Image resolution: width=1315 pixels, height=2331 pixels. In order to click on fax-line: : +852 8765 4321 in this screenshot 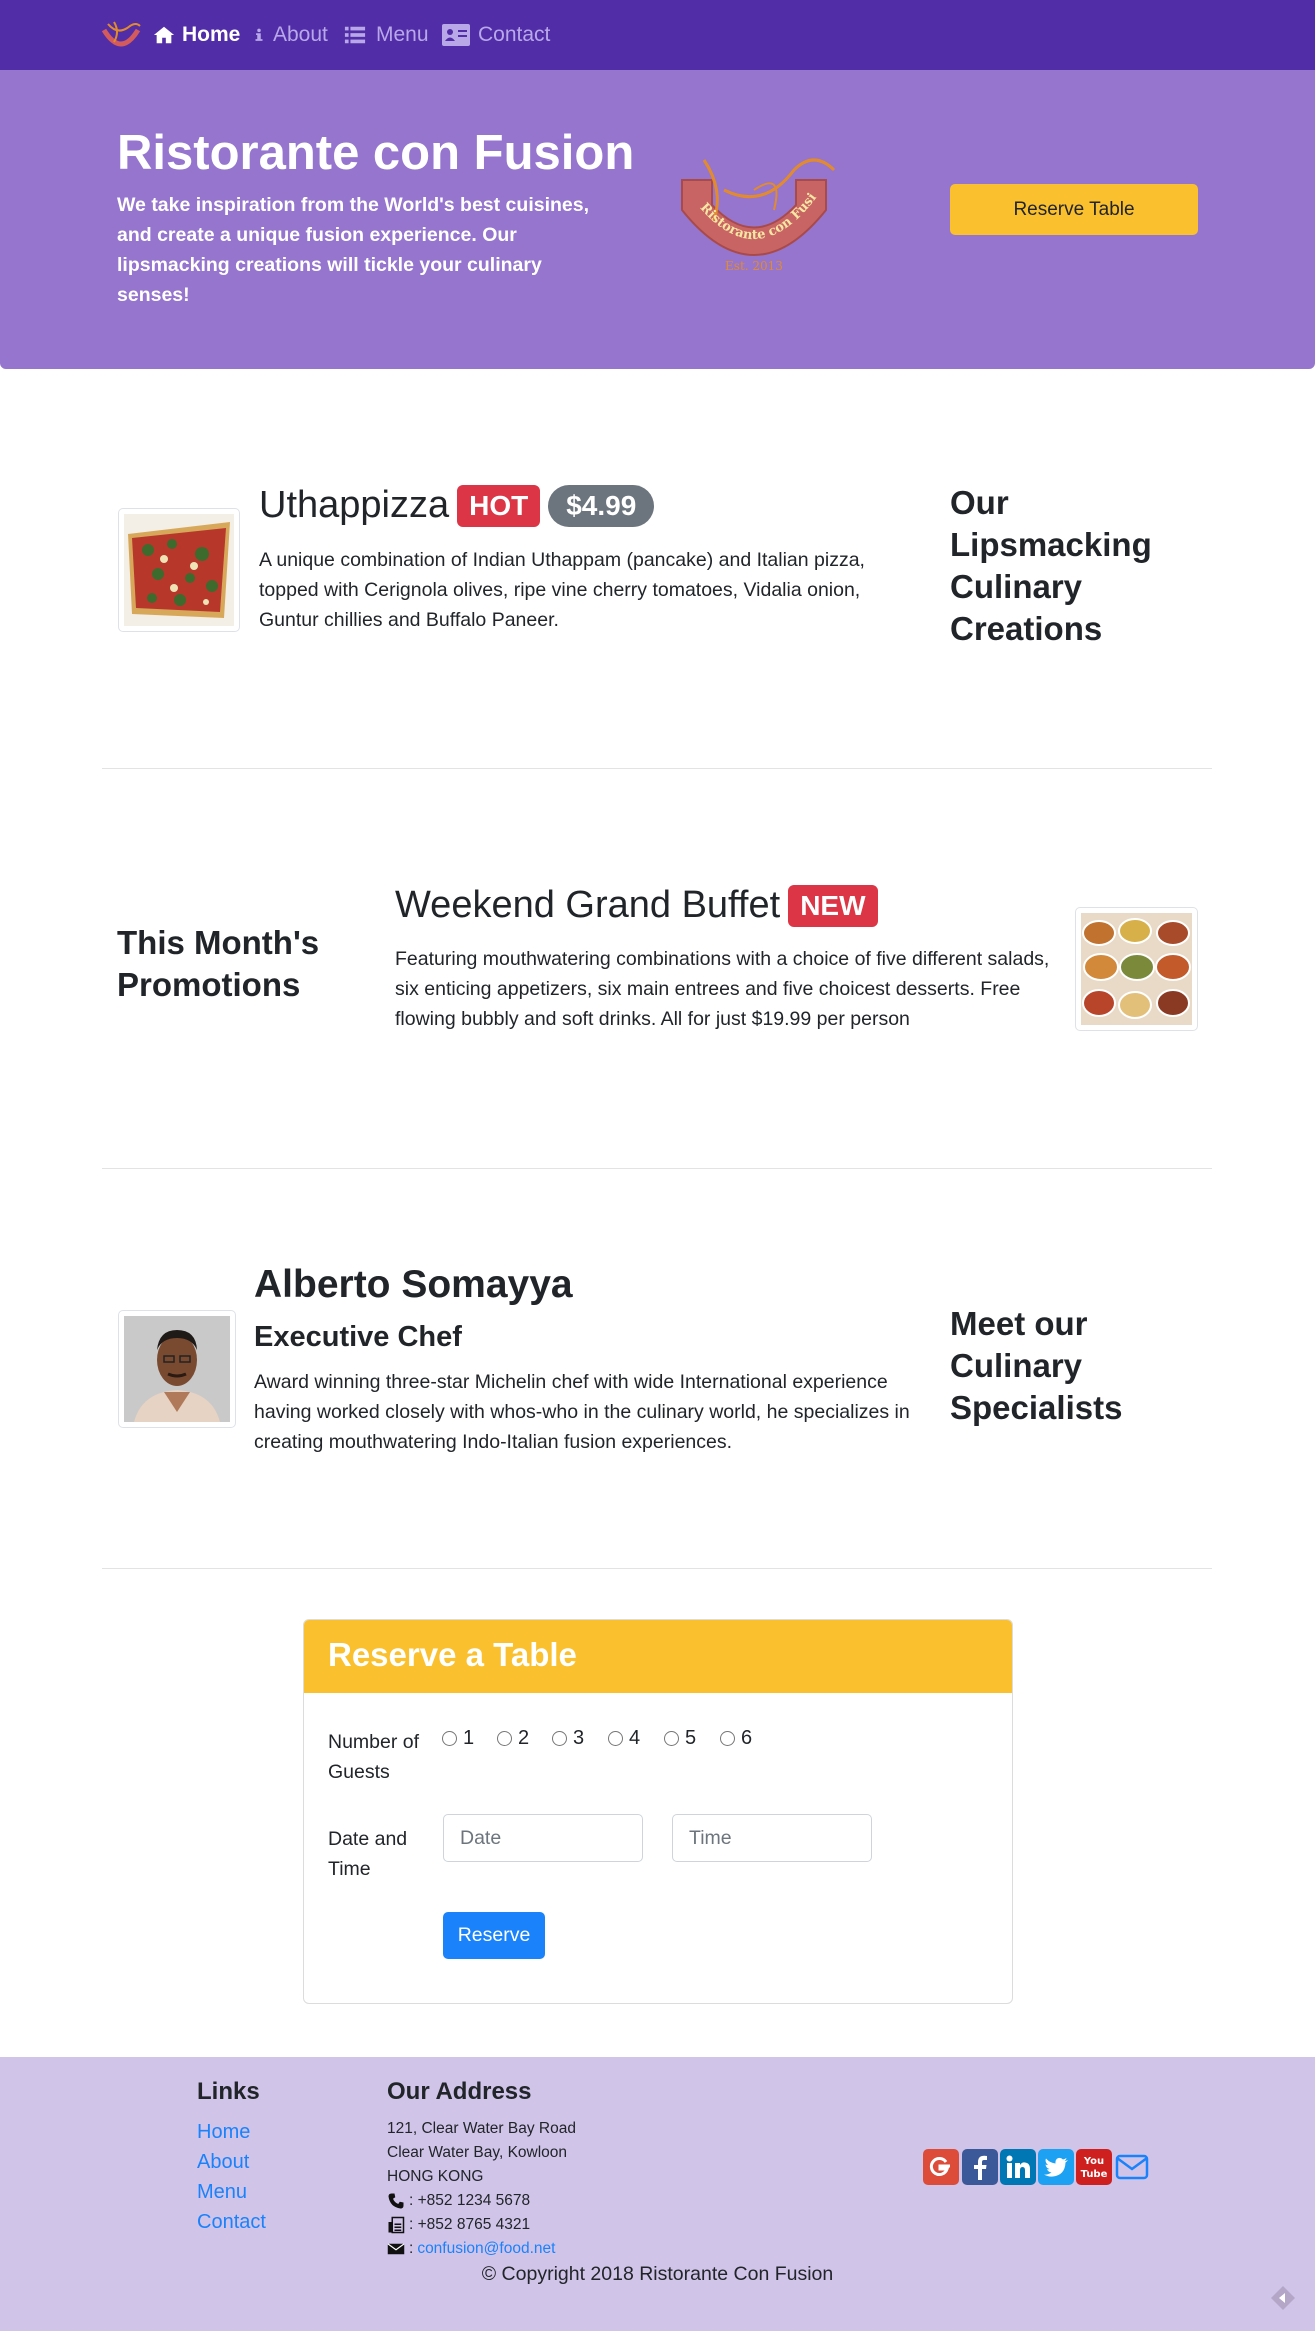, I will do `click(458, 2225)`.